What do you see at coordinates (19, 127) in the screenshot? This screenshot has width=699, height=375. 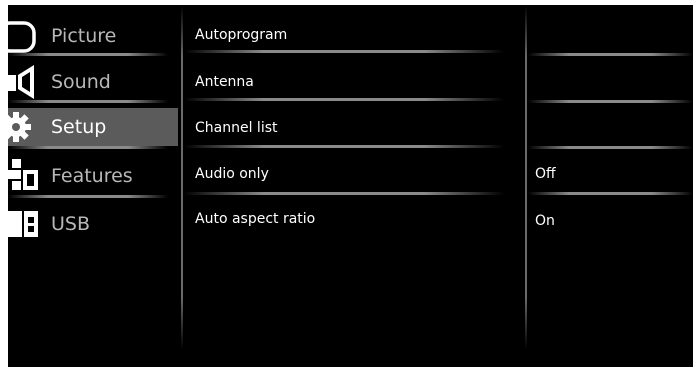 I see `gear-icon` at bounding box center [19, 127].